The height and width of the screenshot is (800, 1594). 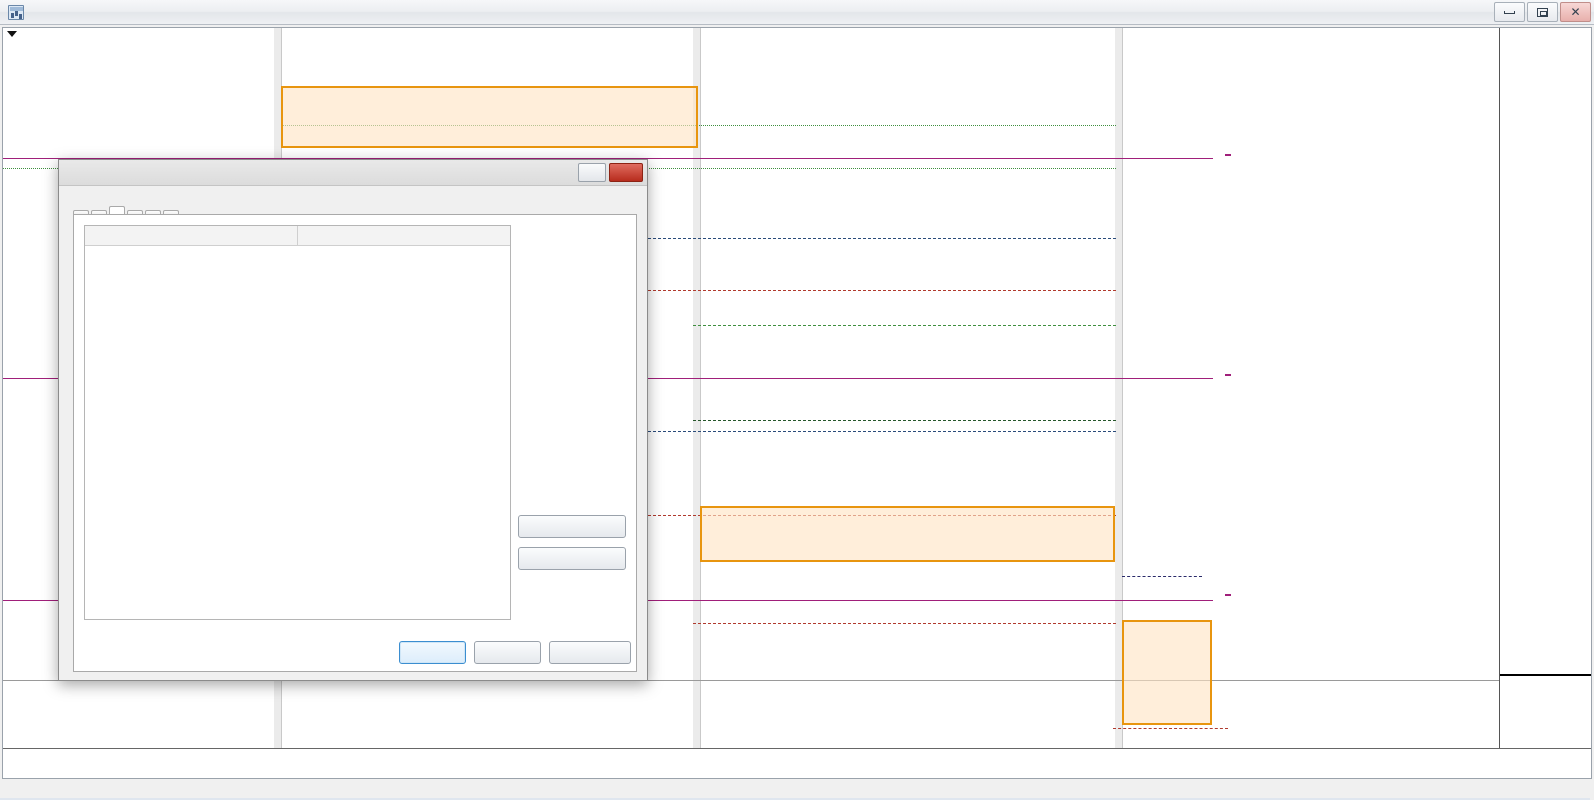 What do you see at coordinates (12, 34) in the screenshot?
I see `chevron-down-icon` at bounding box center [12, 34].